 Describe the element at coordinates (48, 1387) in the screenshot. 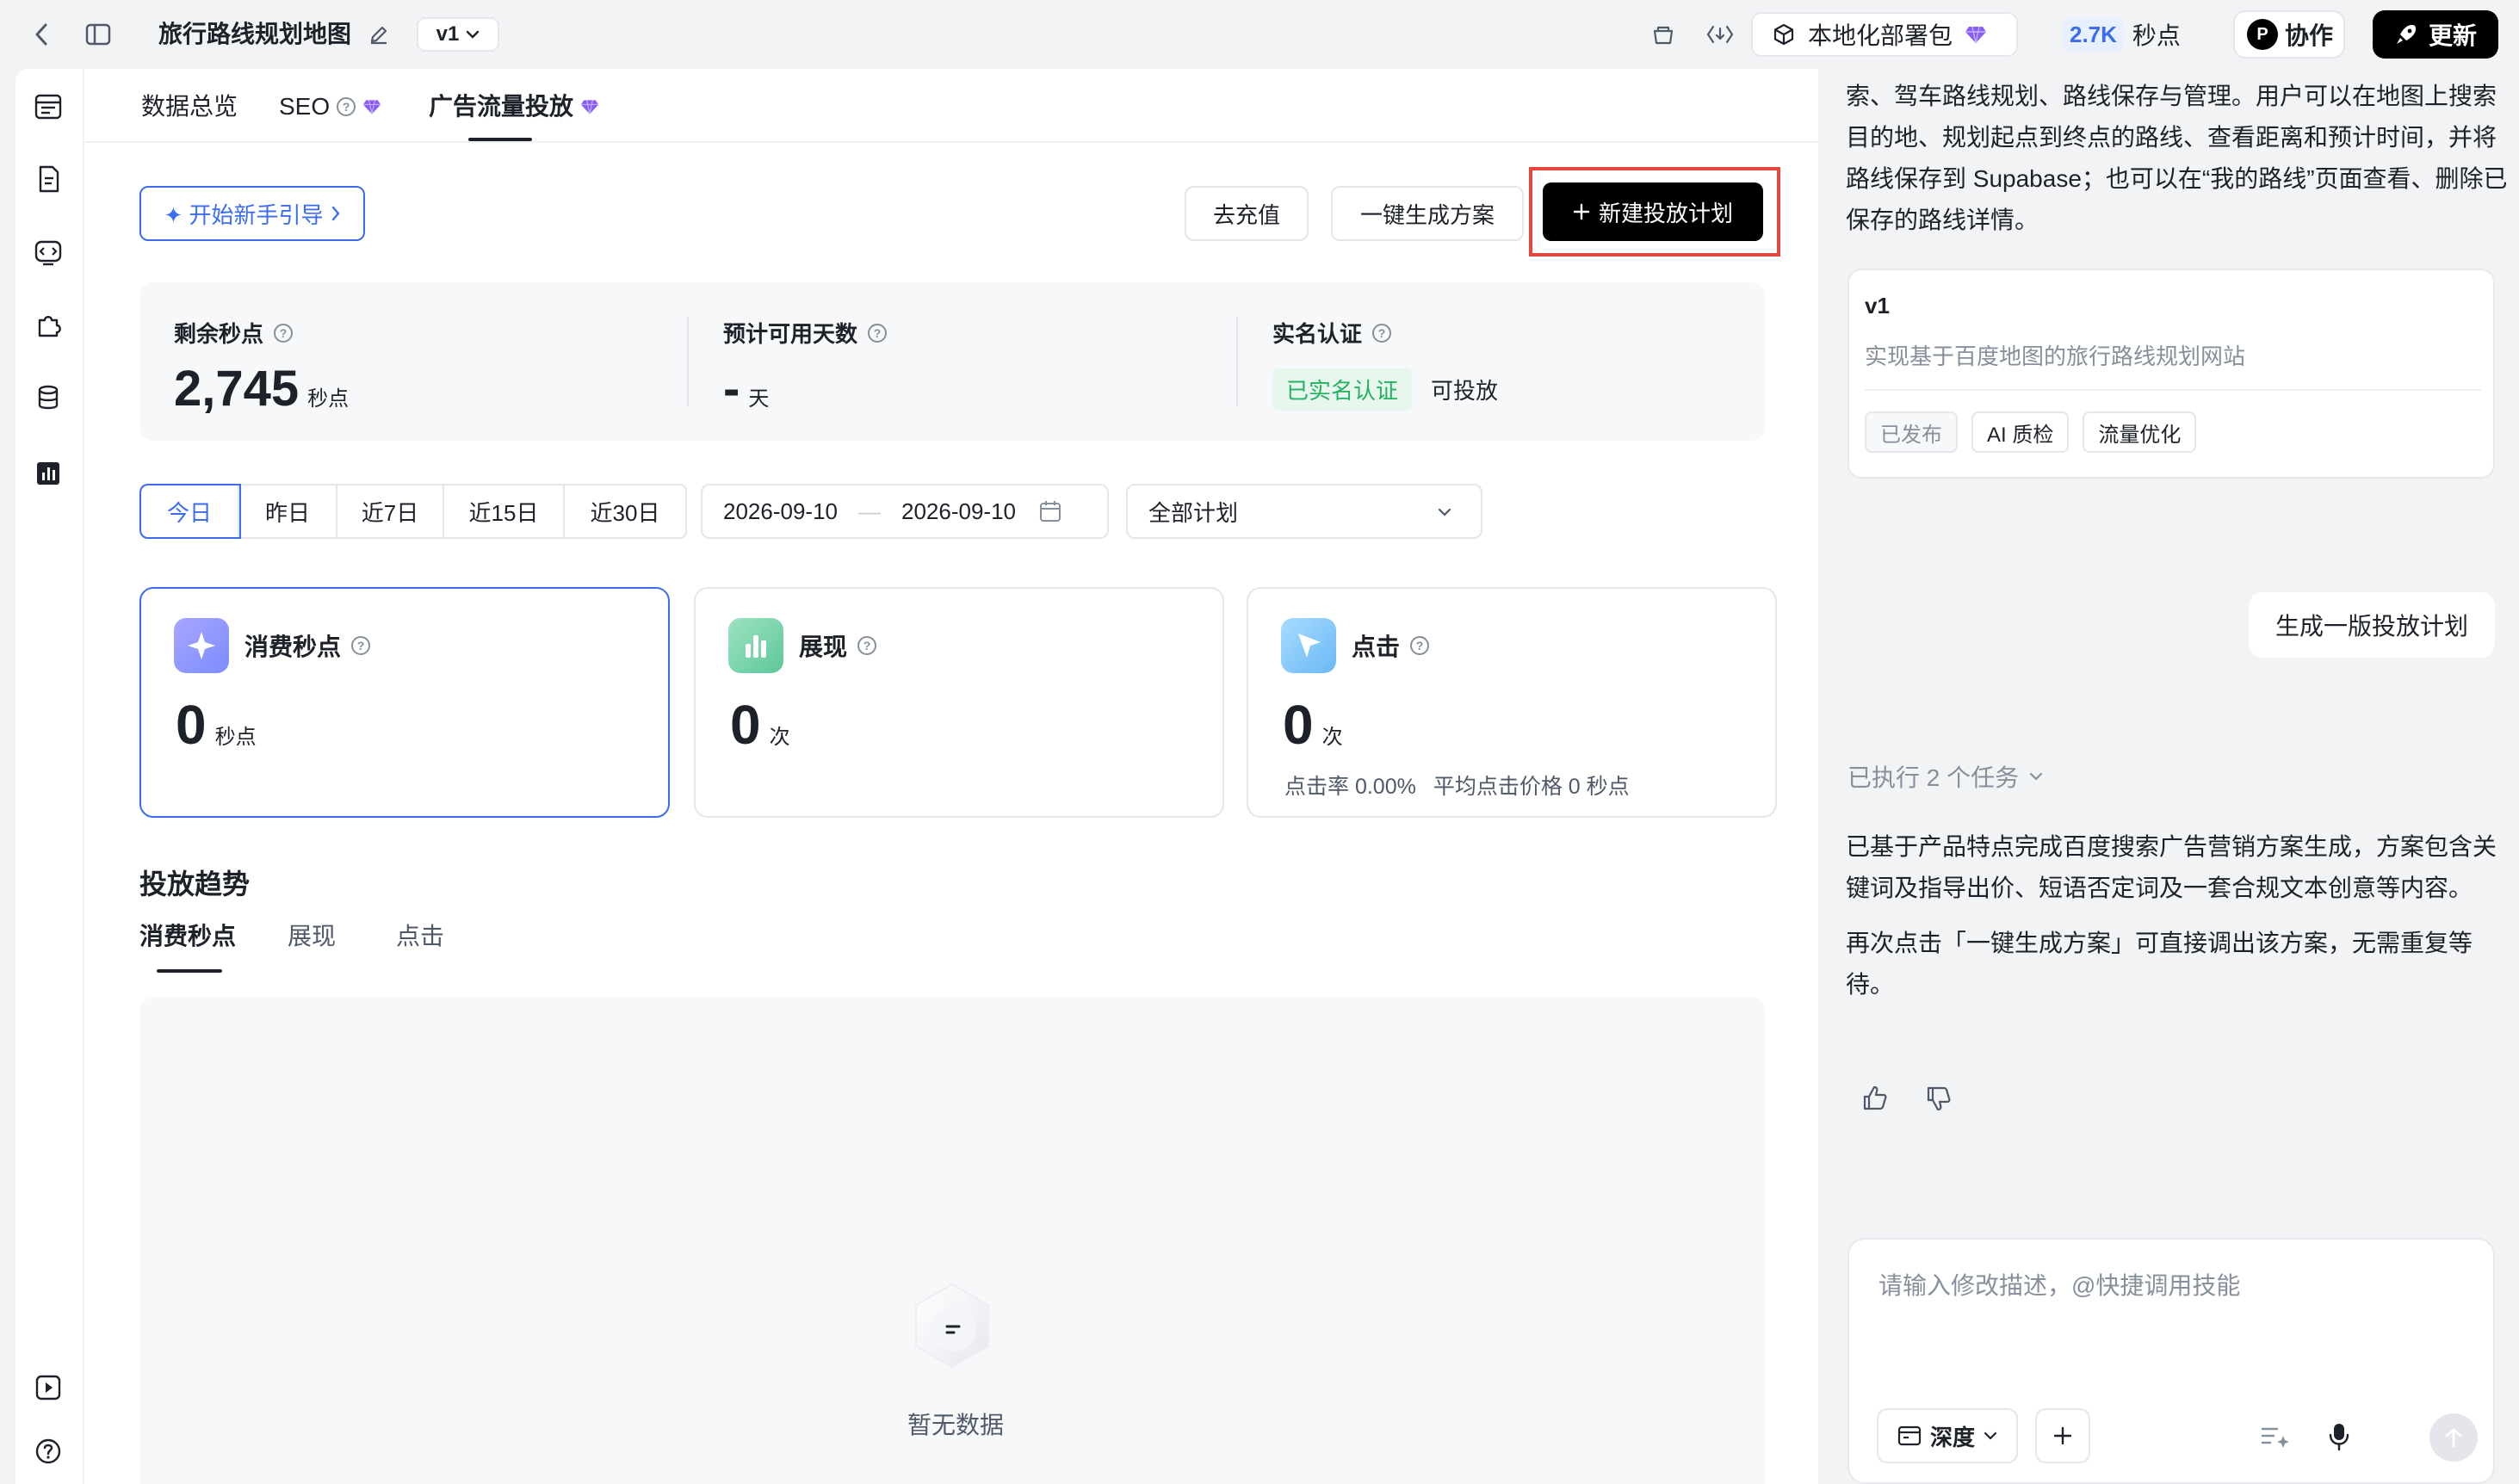

I see `video-tutorial-icon` at that location.